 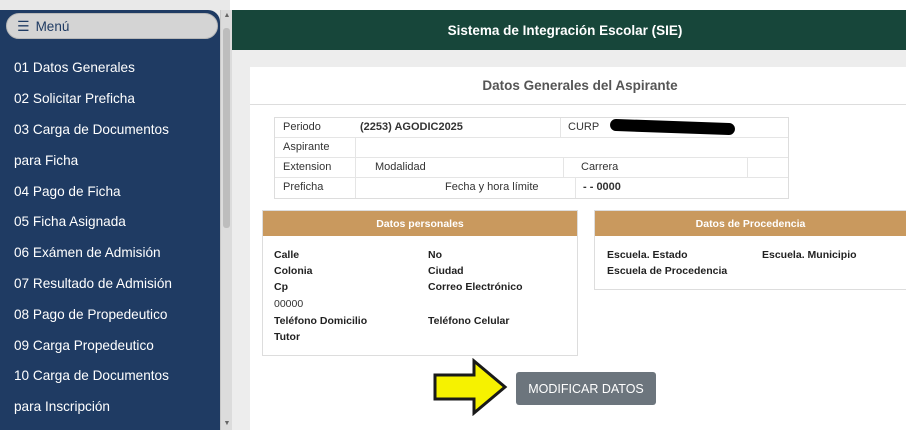 What do you see at coordinates (446, 271) in the screenshot?
I see `ciudad-label: Ciudad` at bounding box center [446, 271].